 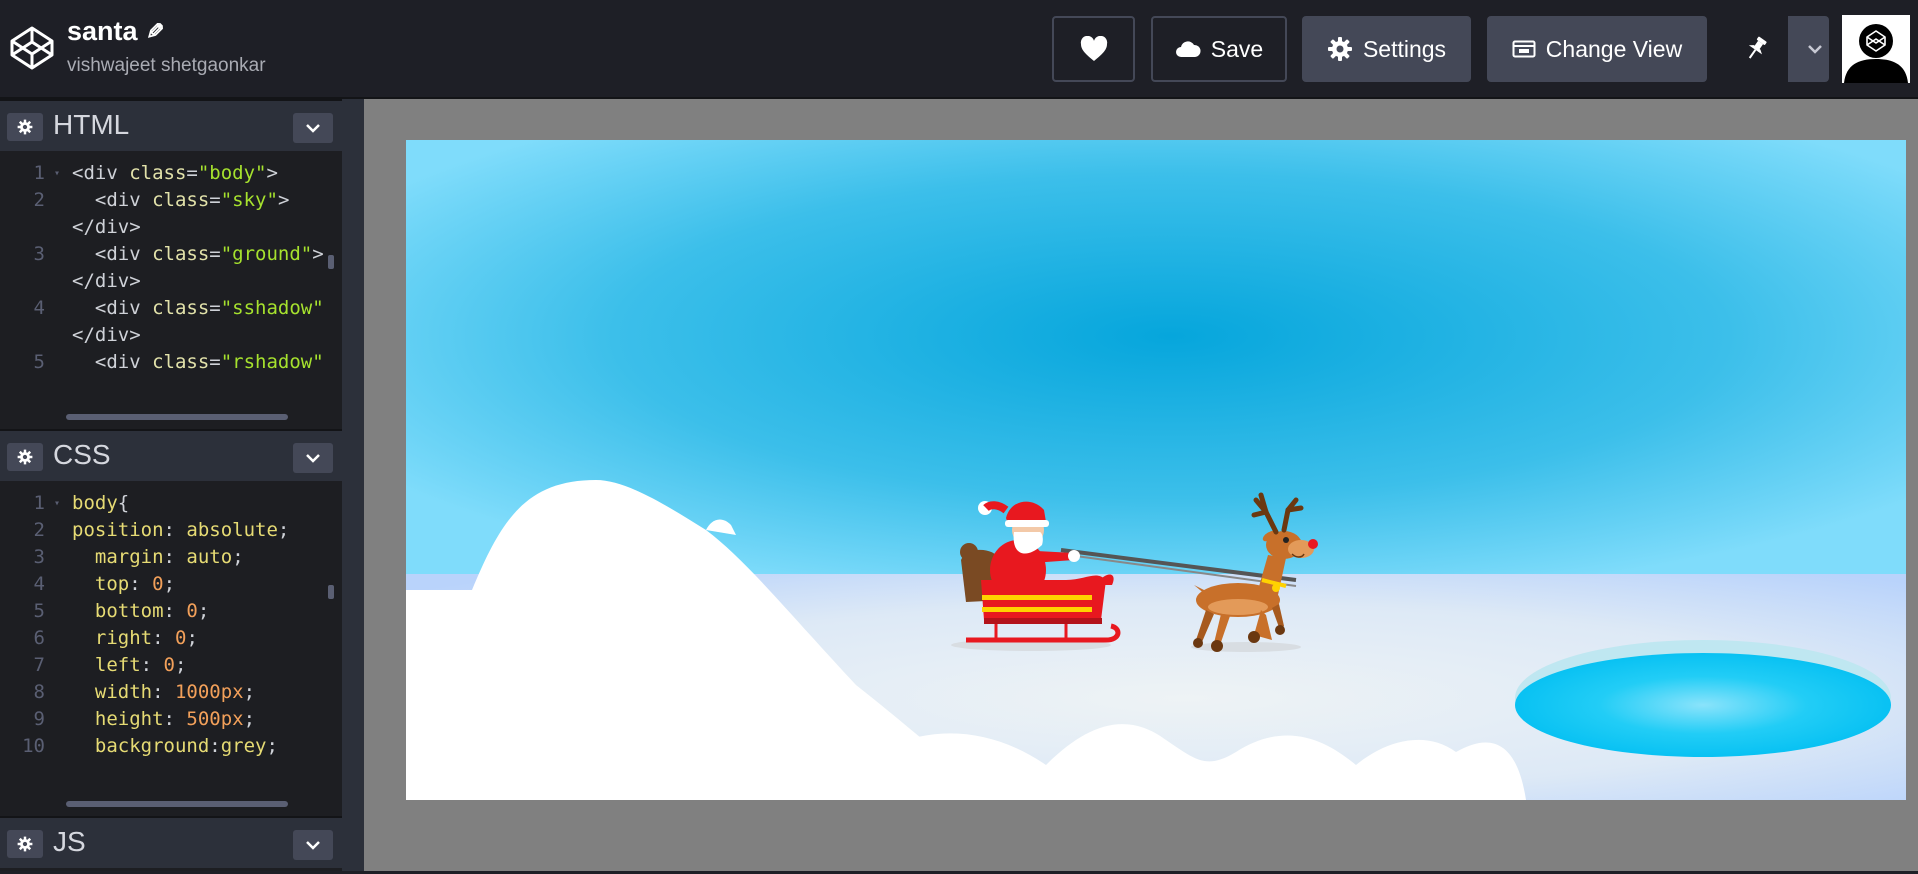 What do you see at coordinates (331, 592) in the screenshot?
I see `css-vertical-scrollbar` at bounding box center [331, 592].